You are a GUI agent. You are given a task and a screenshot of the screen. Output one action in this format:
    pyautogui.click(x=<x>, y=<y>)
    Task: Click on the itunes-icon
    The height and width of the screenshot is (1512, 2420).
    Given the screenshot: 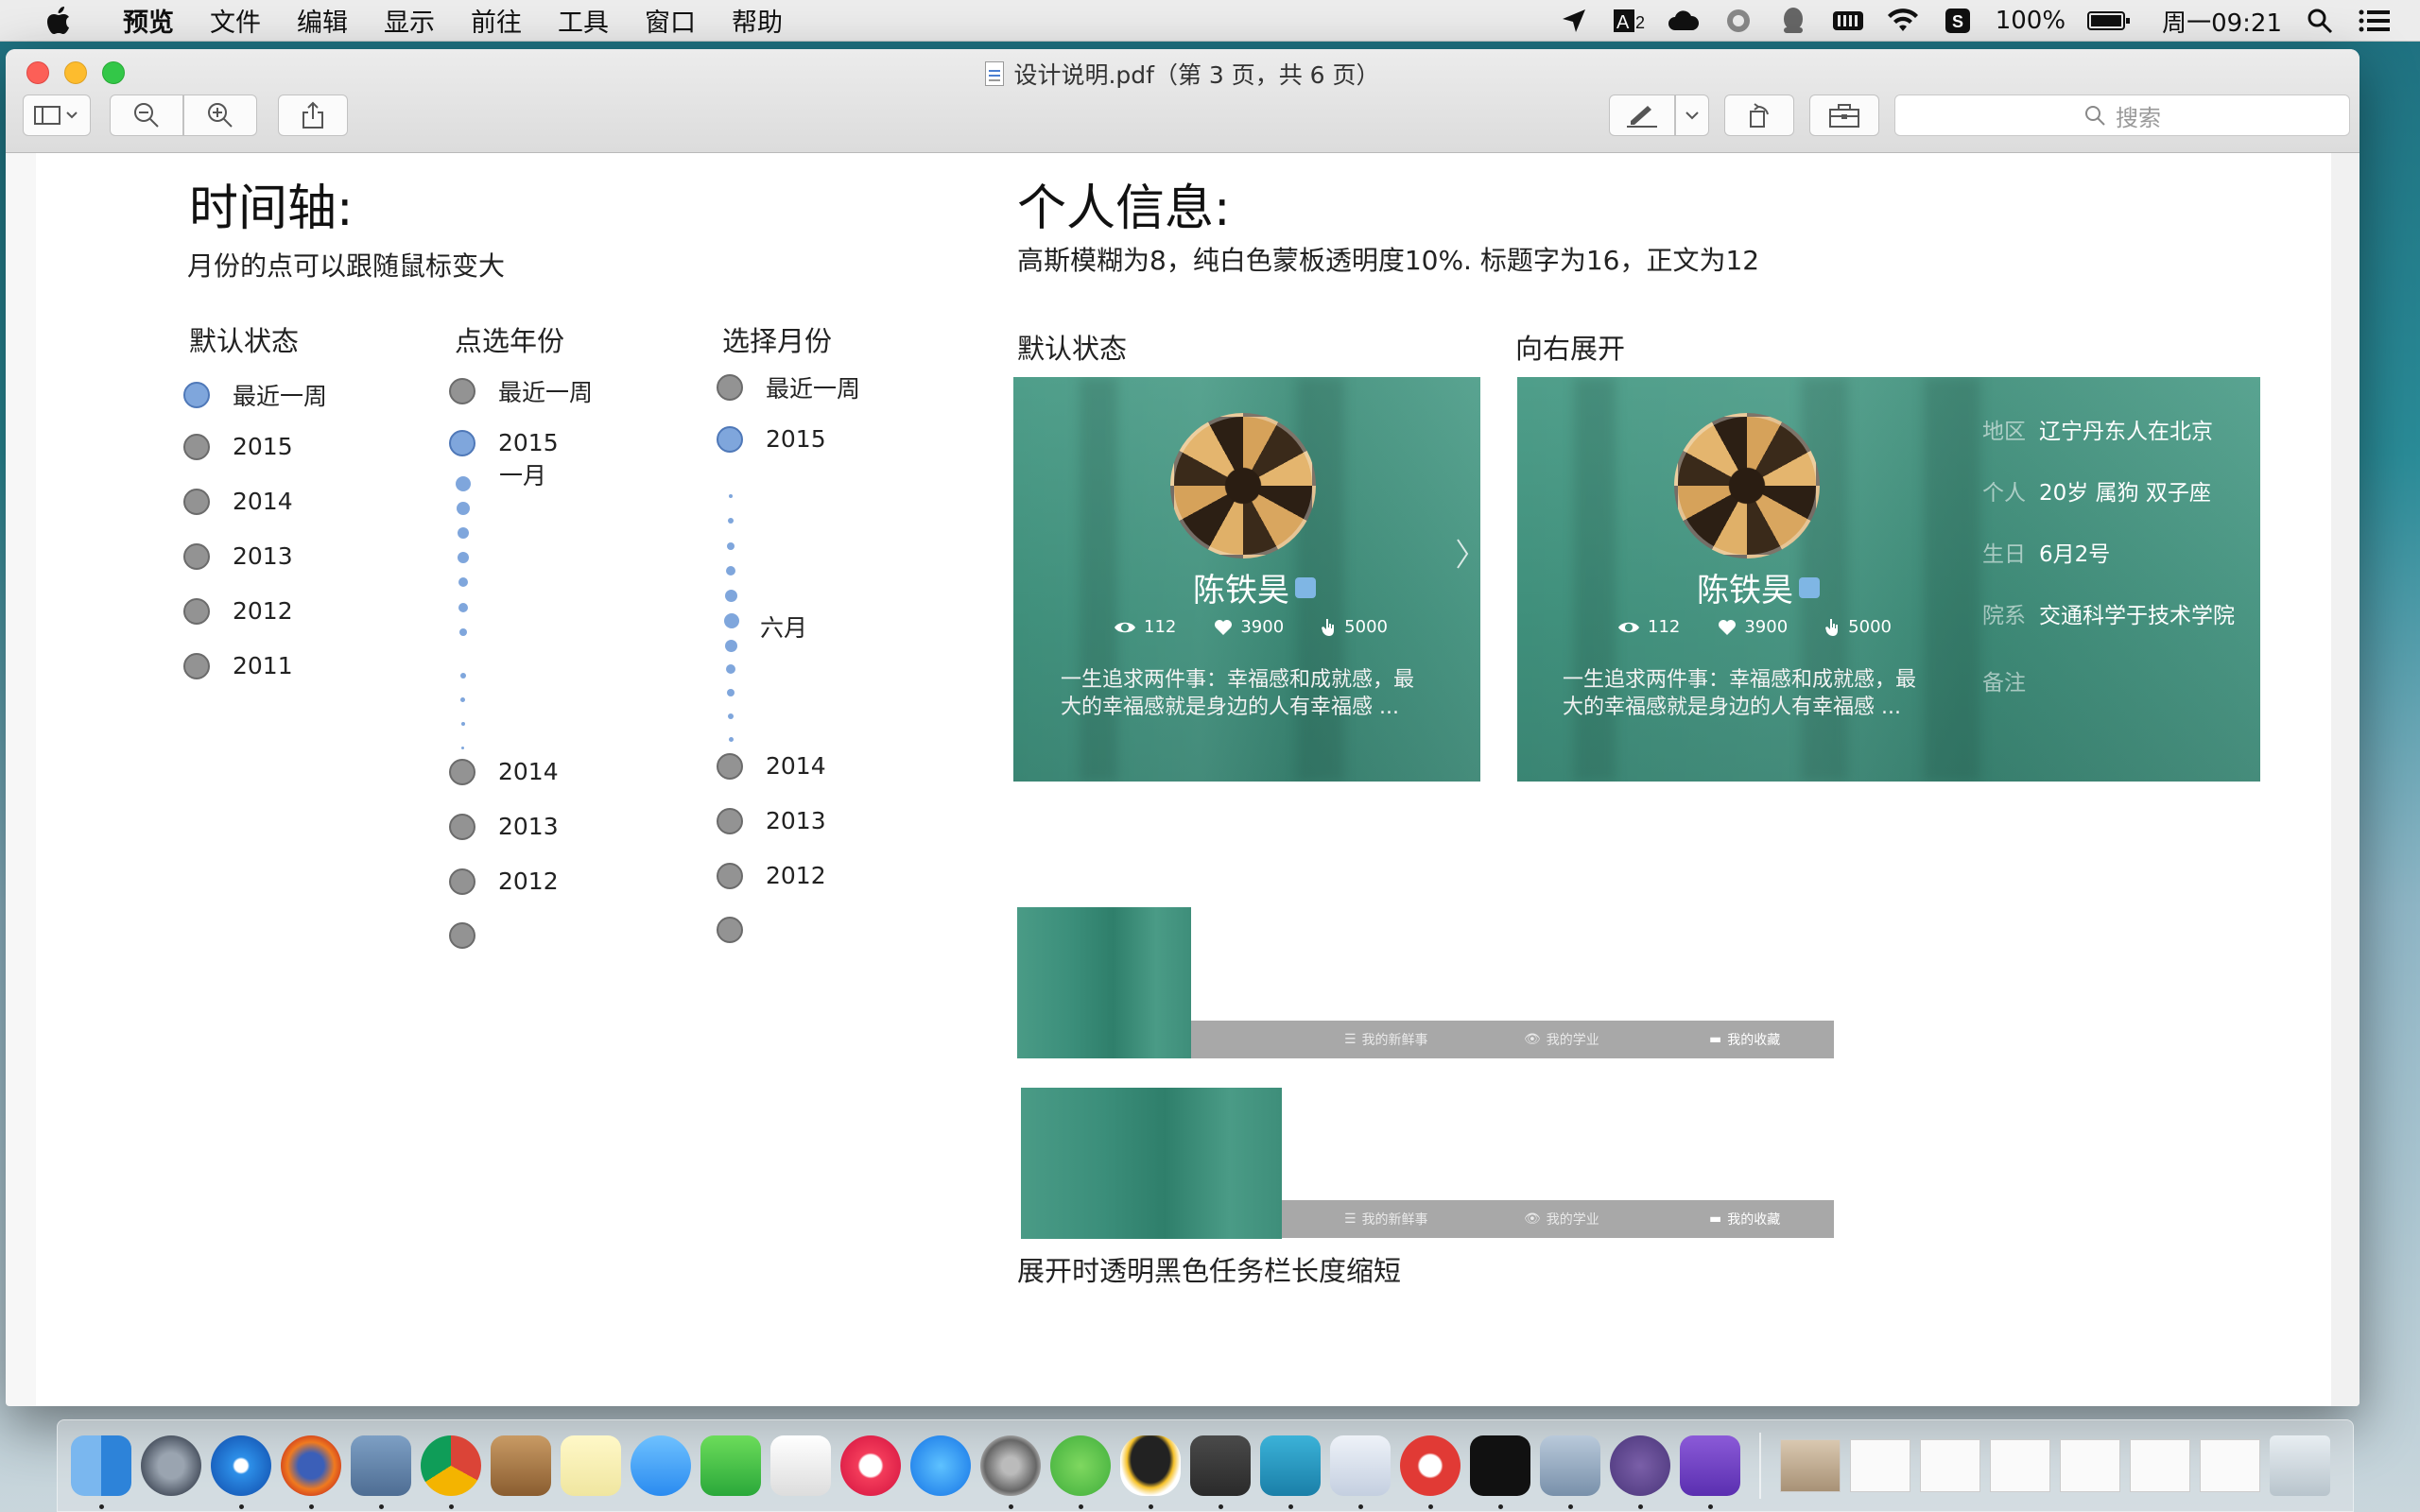 What is the action you would take?
    pyautogui.click(x=870, y=1465)
    